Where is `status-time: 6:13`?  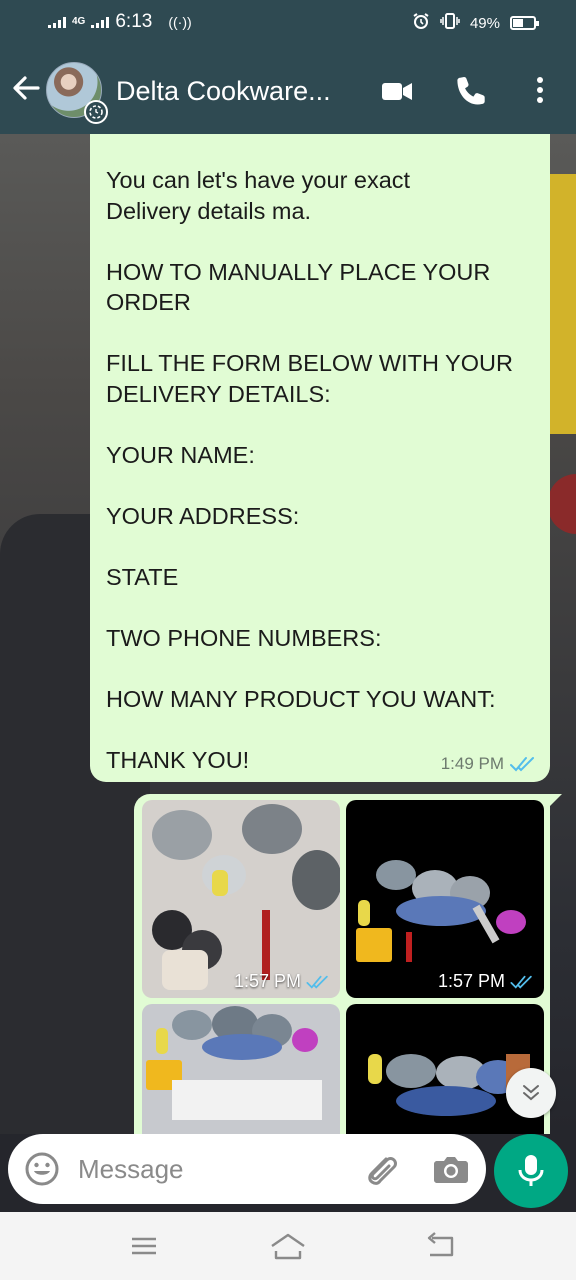
status-time: 6:13 is located at coordinates (134, 21).